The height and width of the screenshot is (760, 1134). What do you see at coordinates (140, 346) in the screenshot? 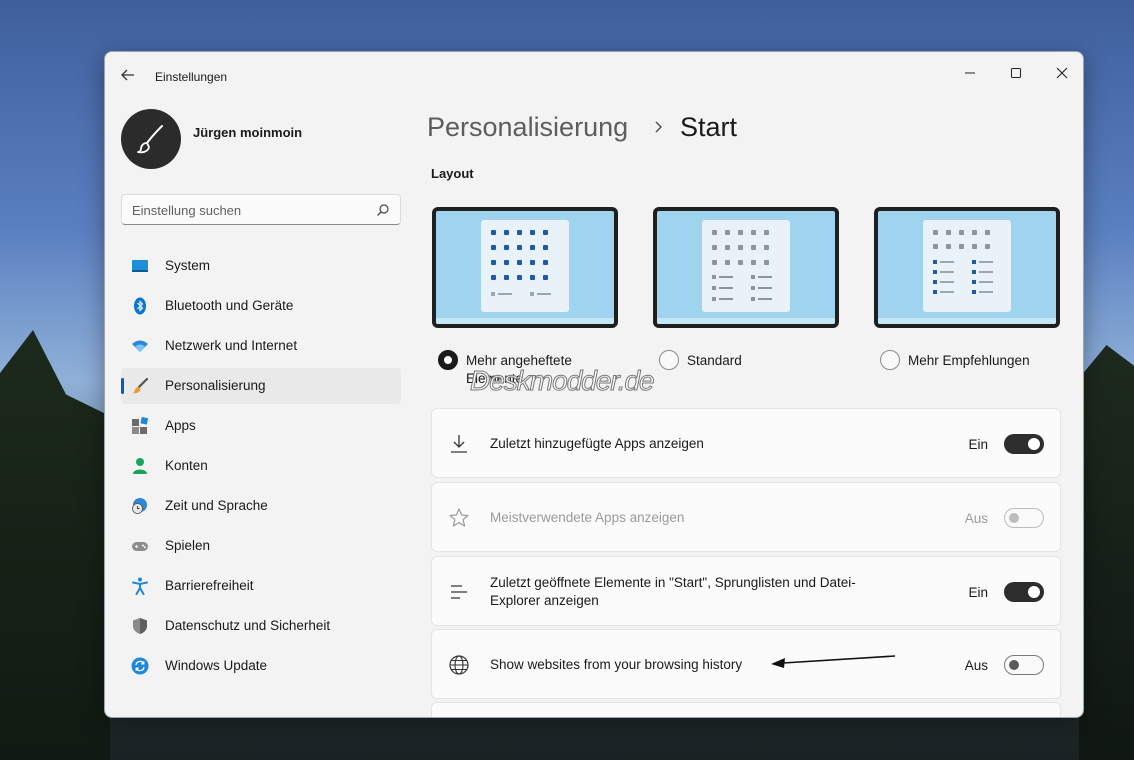
I see `wifi-icon` at bounding box center [140, 346].